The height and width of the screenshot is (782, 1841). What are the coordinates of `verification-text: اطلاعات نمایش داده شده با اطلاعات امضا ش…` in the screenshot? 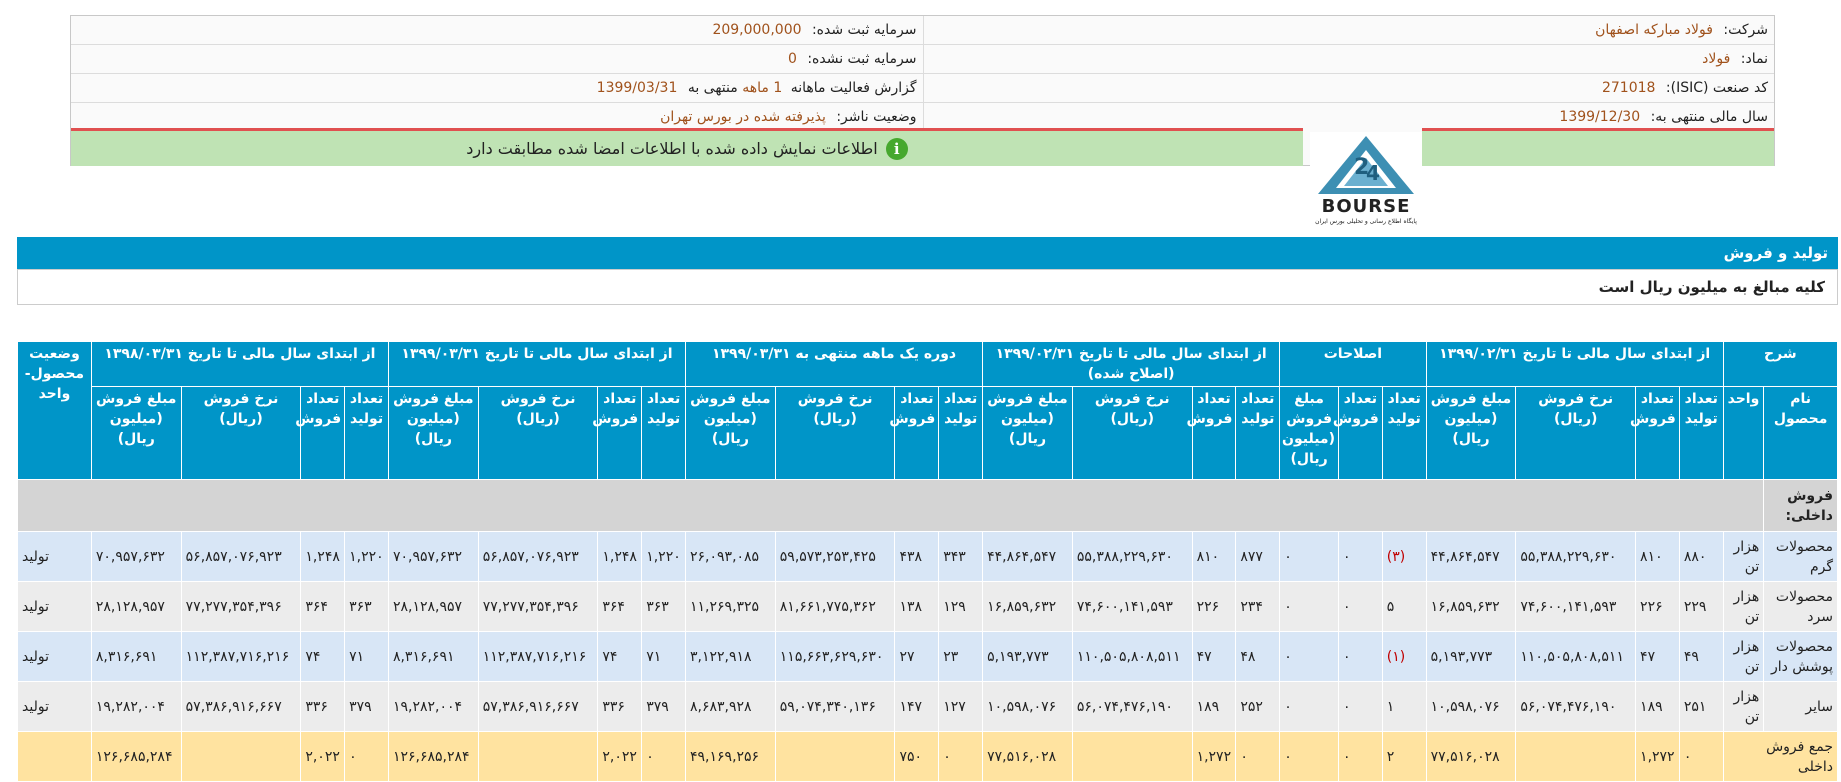 It's located at (672, 148).